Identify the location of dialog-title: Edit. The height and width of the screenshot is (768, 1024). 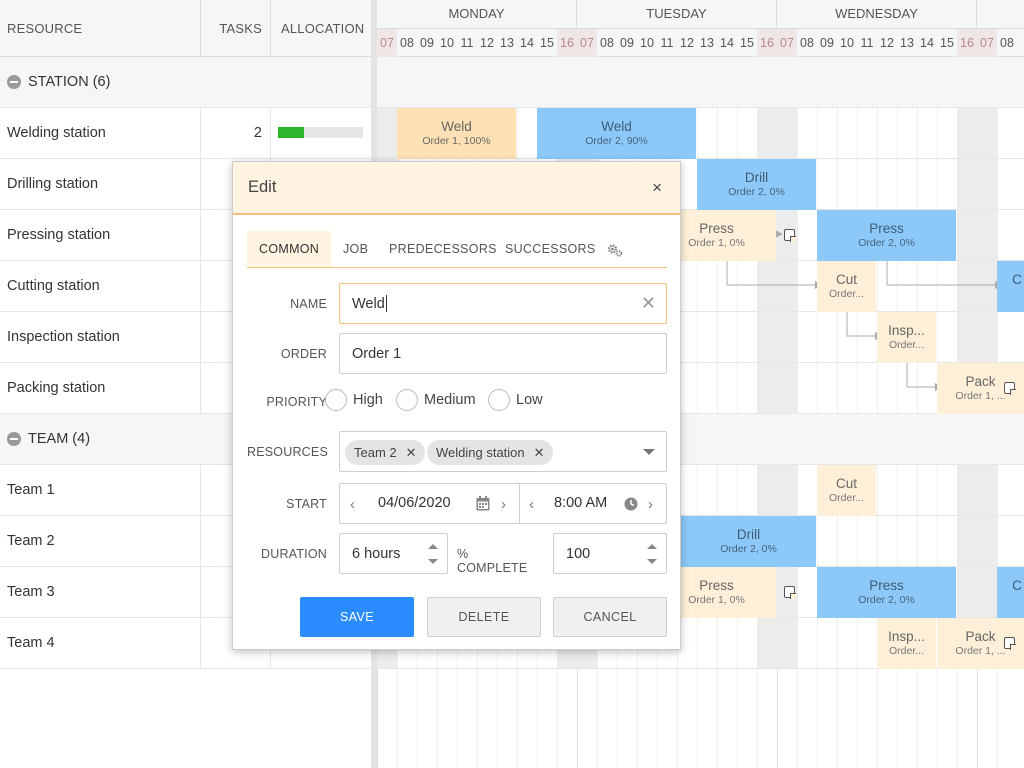
(262, 187).